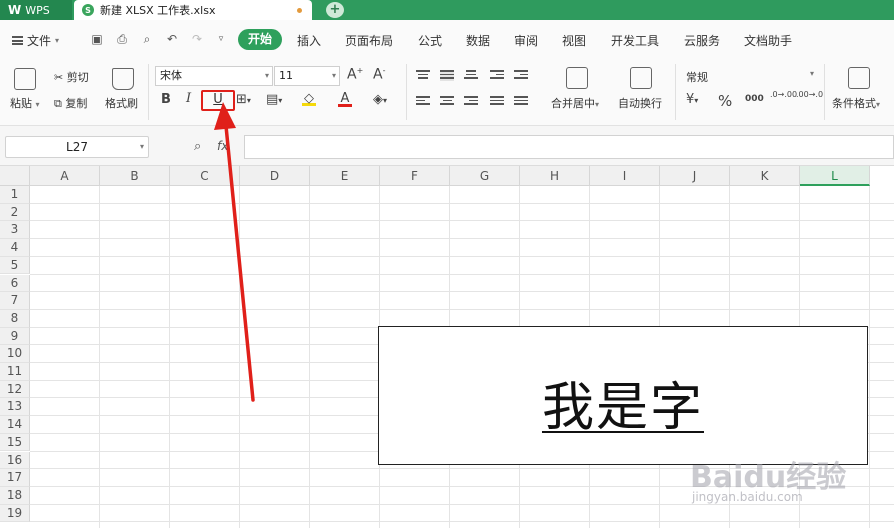  I want to click on column-header-d: D, so click(275, 176).